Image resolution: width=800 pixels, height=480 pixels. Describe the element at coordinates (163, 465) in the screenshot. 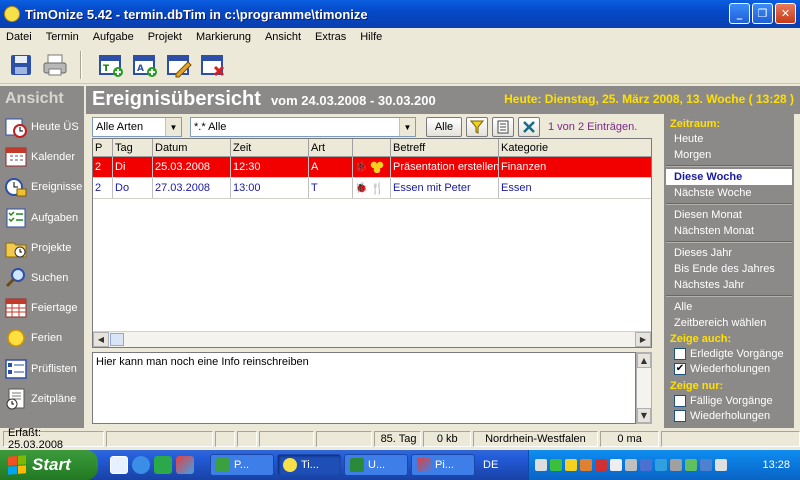

I see `timonize-icon` at that location.